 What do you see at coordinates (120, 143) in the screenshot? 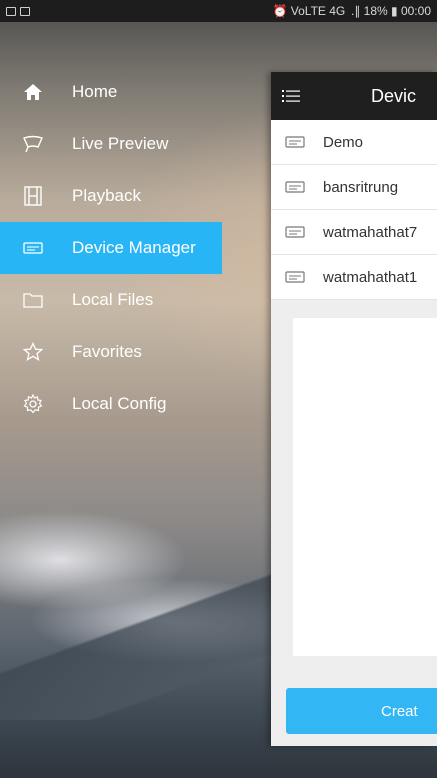
I see `drawer-item-label: Live Preview` at bounding box center [120, 143].